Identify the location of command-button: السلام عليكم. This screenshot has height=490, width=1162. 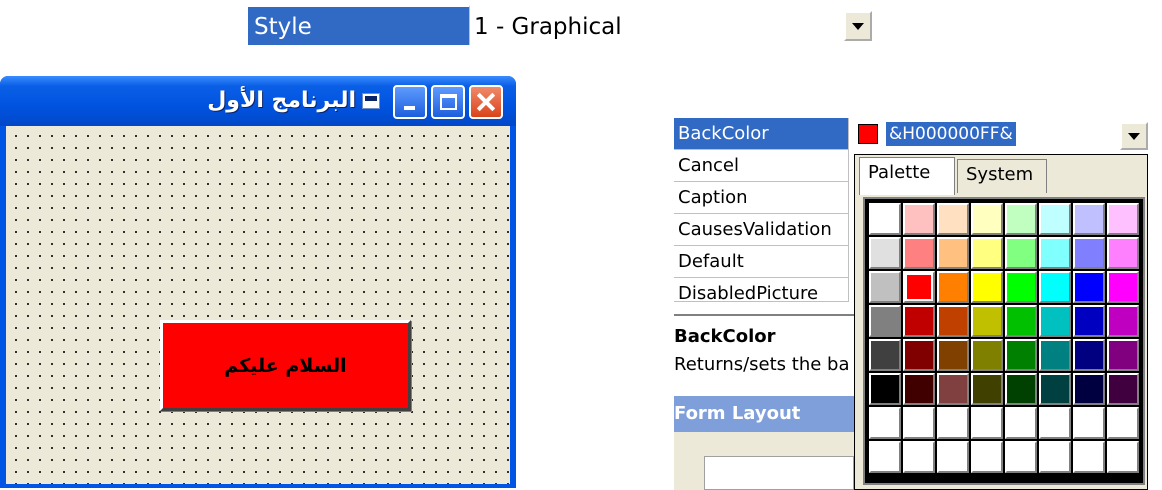
(285, 365).